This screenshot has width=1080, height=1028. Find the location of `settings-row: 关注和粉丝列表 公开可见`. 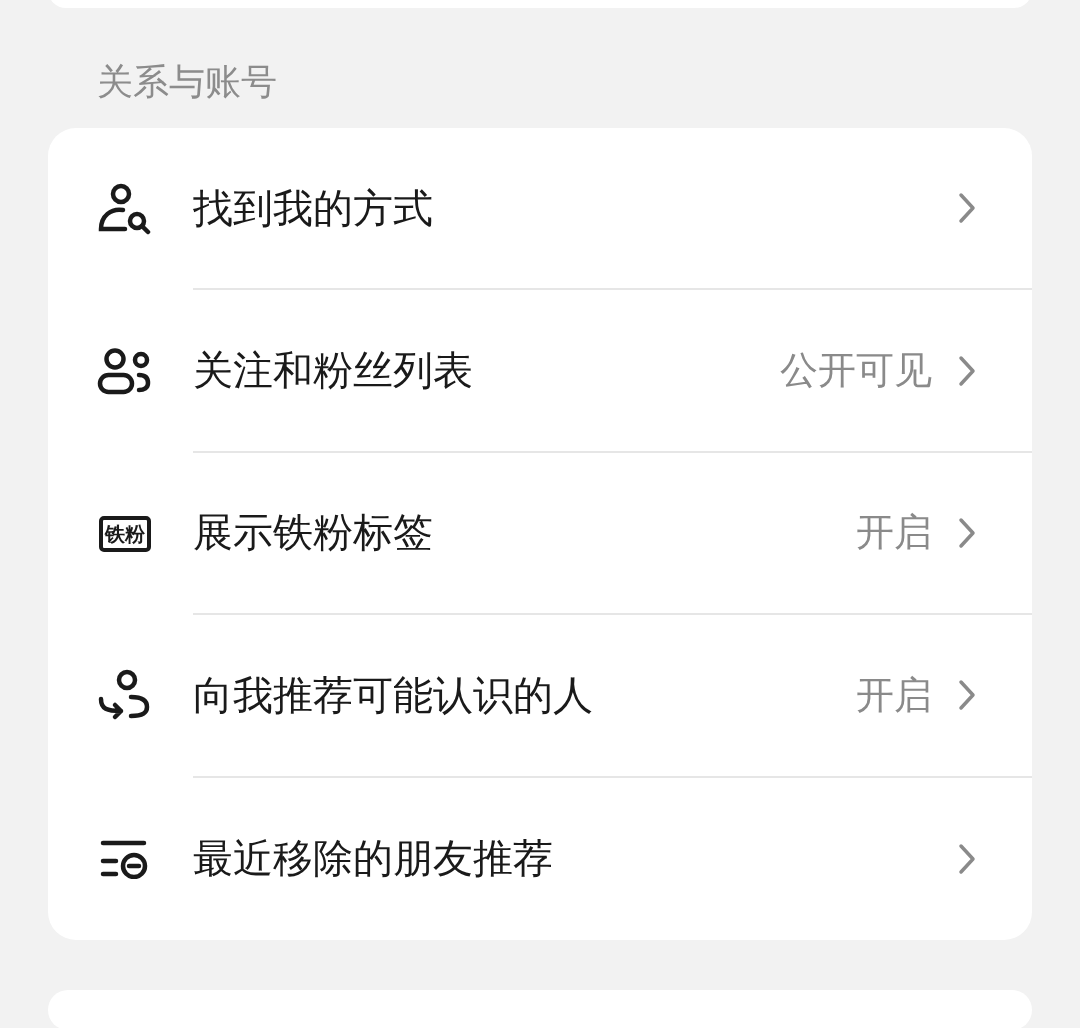

settings-row: 关注和粉丝列表 公开可见 is located at coordinates (540, 371).